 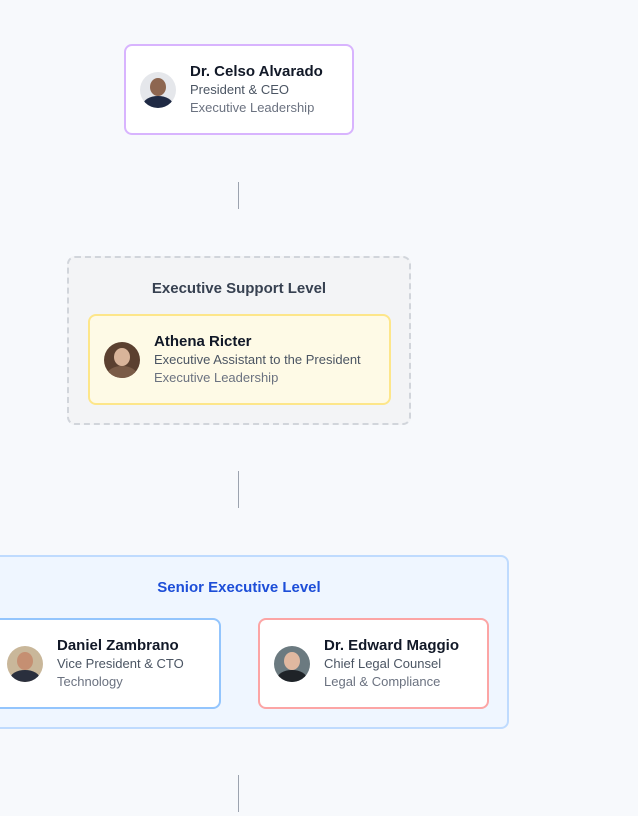 I want to click on person-title: Vice President & CTO, so click(x=120, y=663).